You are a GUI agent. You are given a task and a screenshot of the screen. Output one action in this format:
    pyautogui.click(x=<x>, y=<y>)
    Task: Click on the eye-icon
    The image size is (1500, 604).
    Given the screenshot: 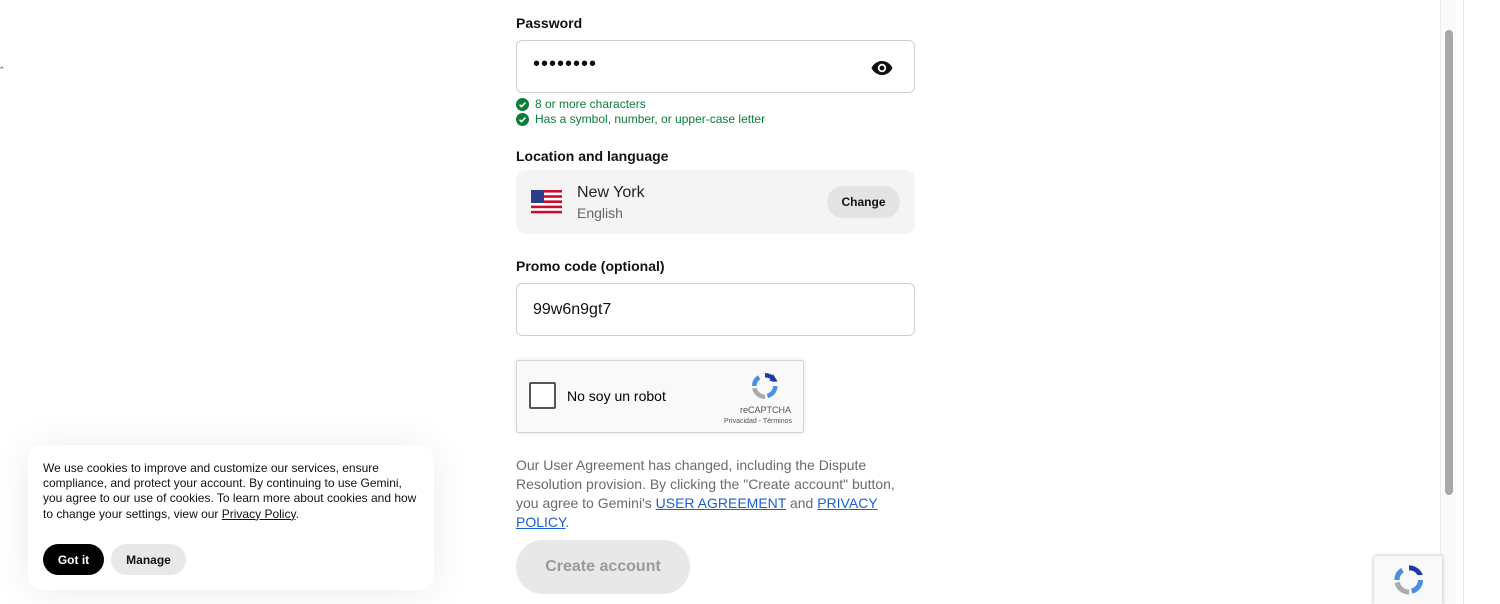 What is the action you would take?
    pyautogui.click(x=882, y=68)
    